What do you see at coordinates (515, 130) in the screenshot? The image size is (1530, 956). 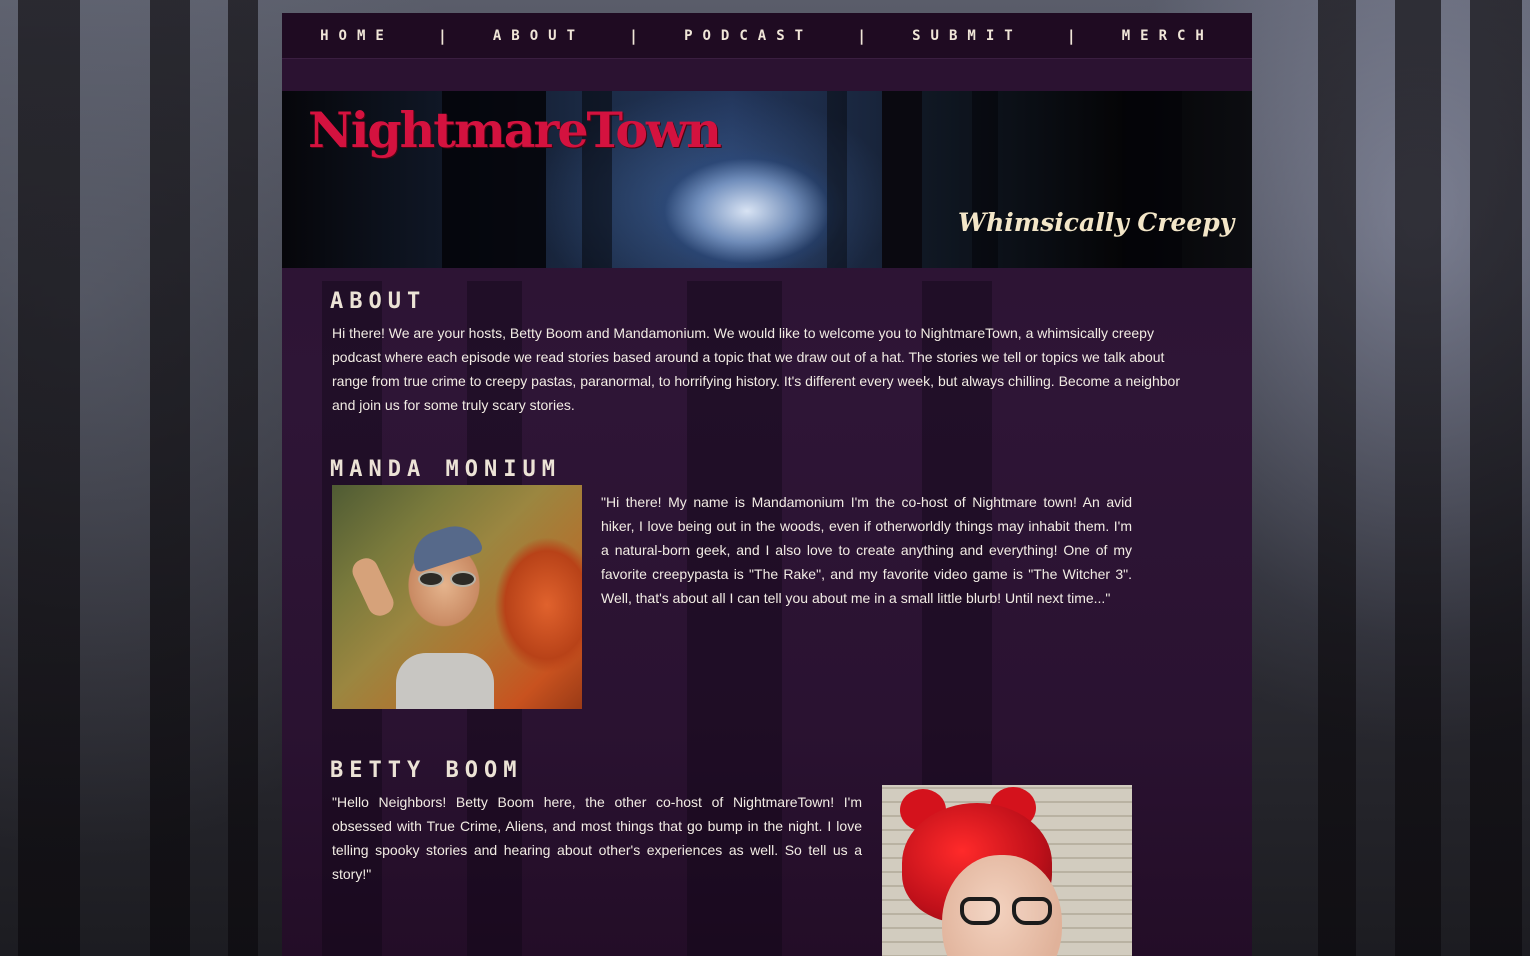 I see `site-logo: NightmareTown` at bounding box center [515, 130].